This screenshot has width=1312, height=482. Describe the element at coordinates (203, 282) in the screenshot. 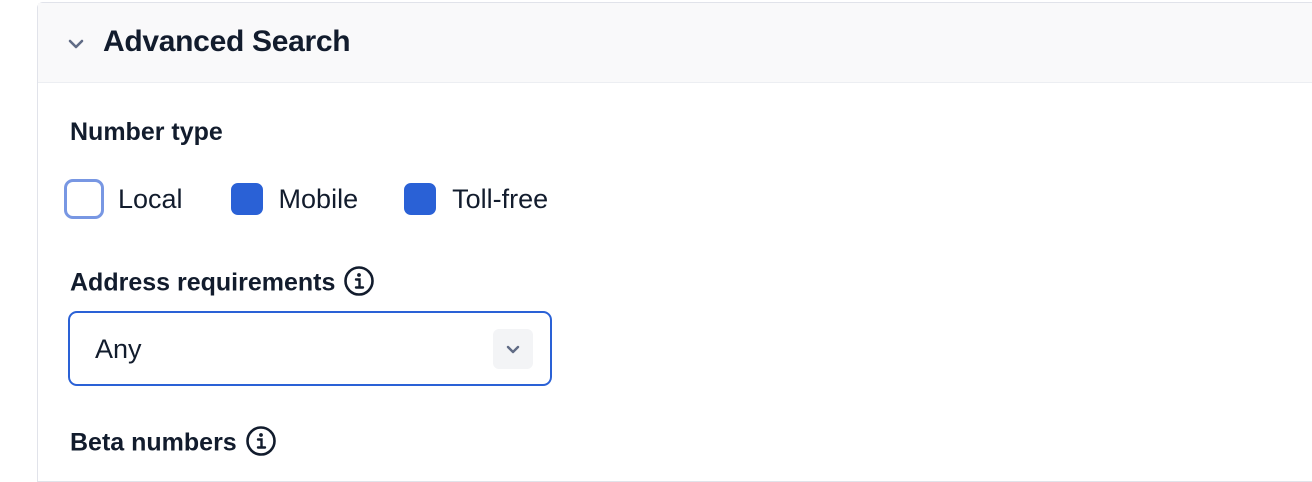

I see `address-requirements-label: Address requirements` at that location.